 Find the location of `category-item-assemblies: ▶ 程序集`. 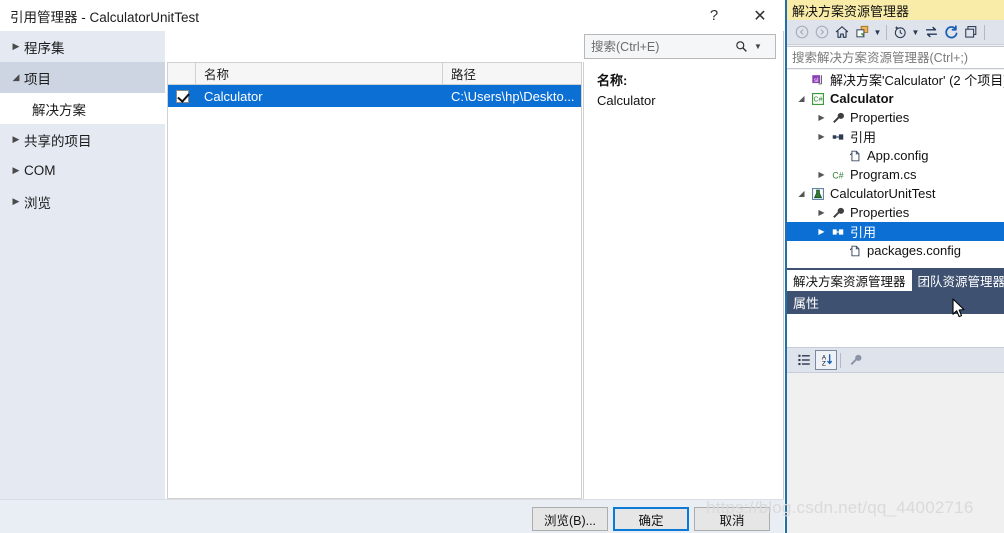

category-item-assemblies: ▶ 程序集 is located at coordinates (82, 46).